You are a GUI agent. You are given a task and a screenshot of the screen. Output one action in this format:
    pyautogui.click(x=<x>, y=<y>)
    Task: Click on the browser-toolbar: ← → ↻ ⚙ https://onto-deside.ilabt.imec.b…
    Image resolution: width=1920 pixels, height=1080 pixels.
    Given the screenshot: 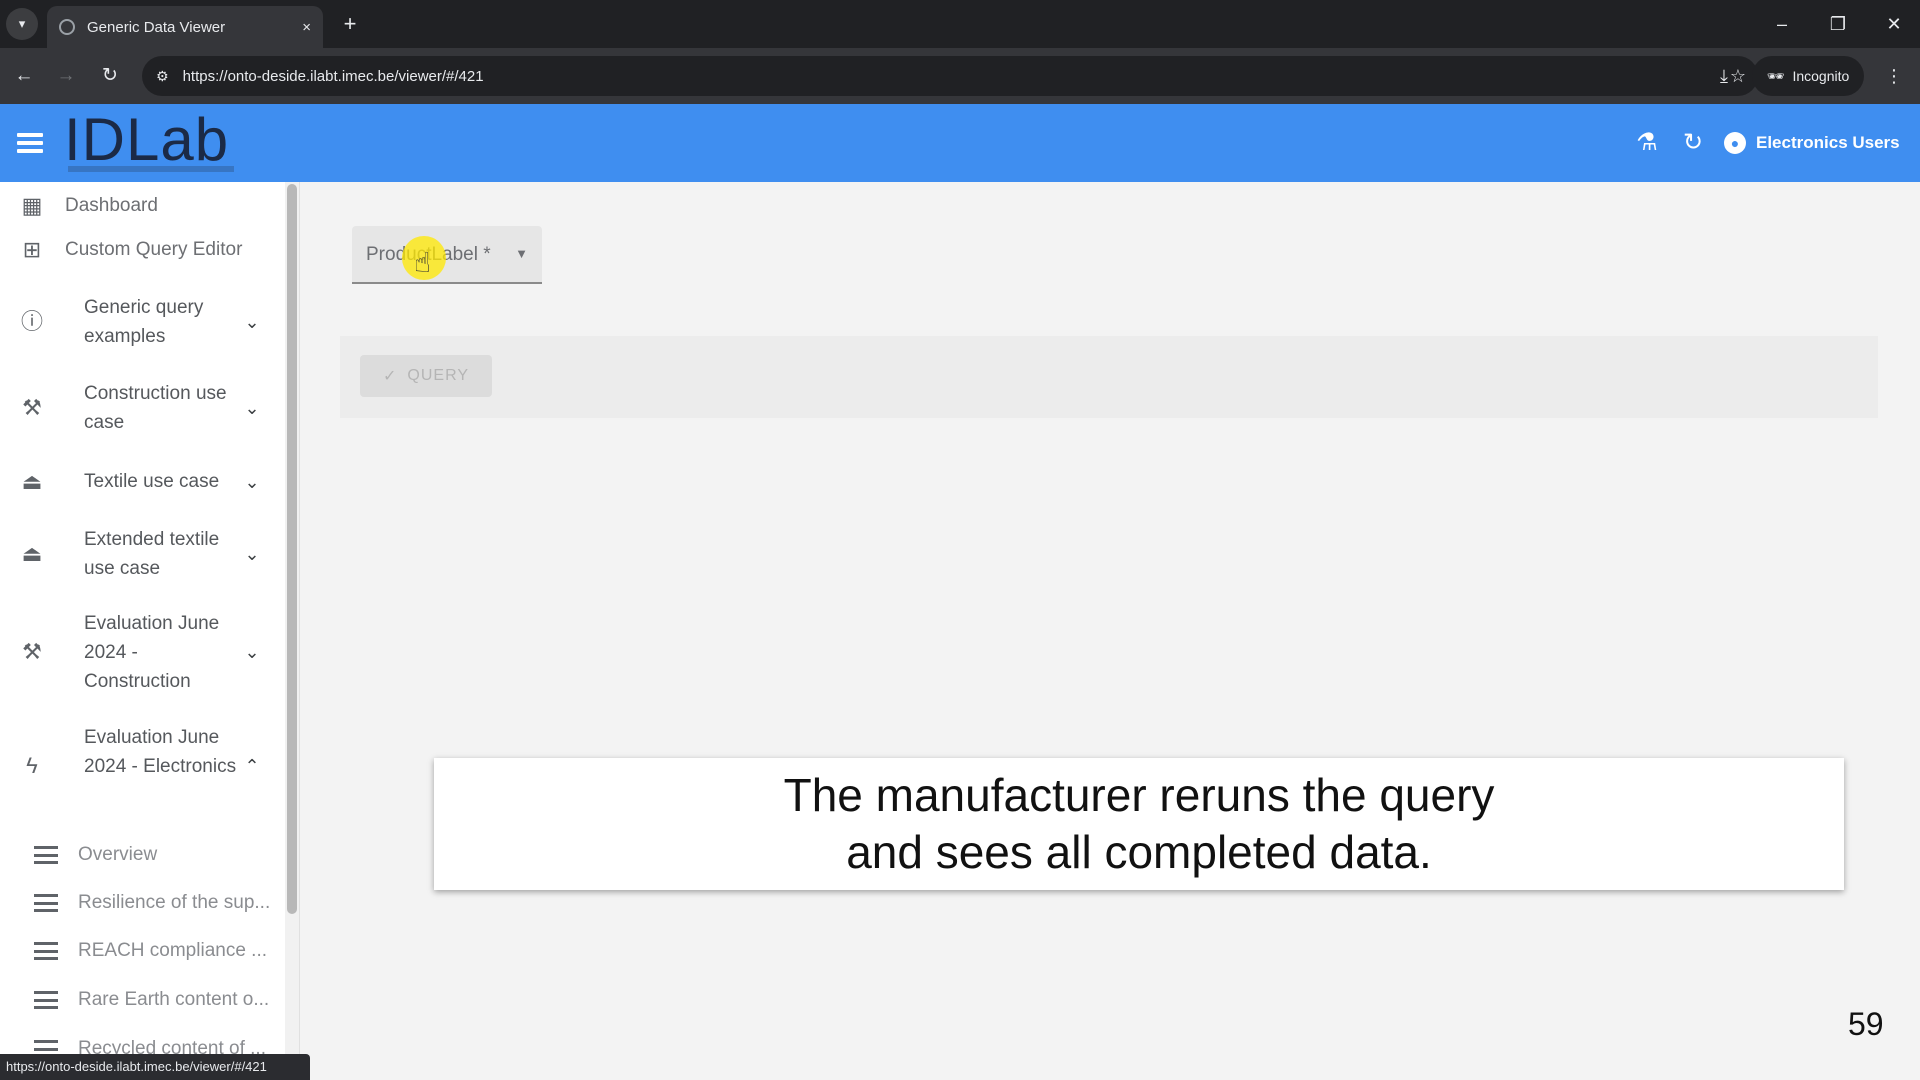 What is the action you would take?
    pyautogui.click(x=960, y=76)
    